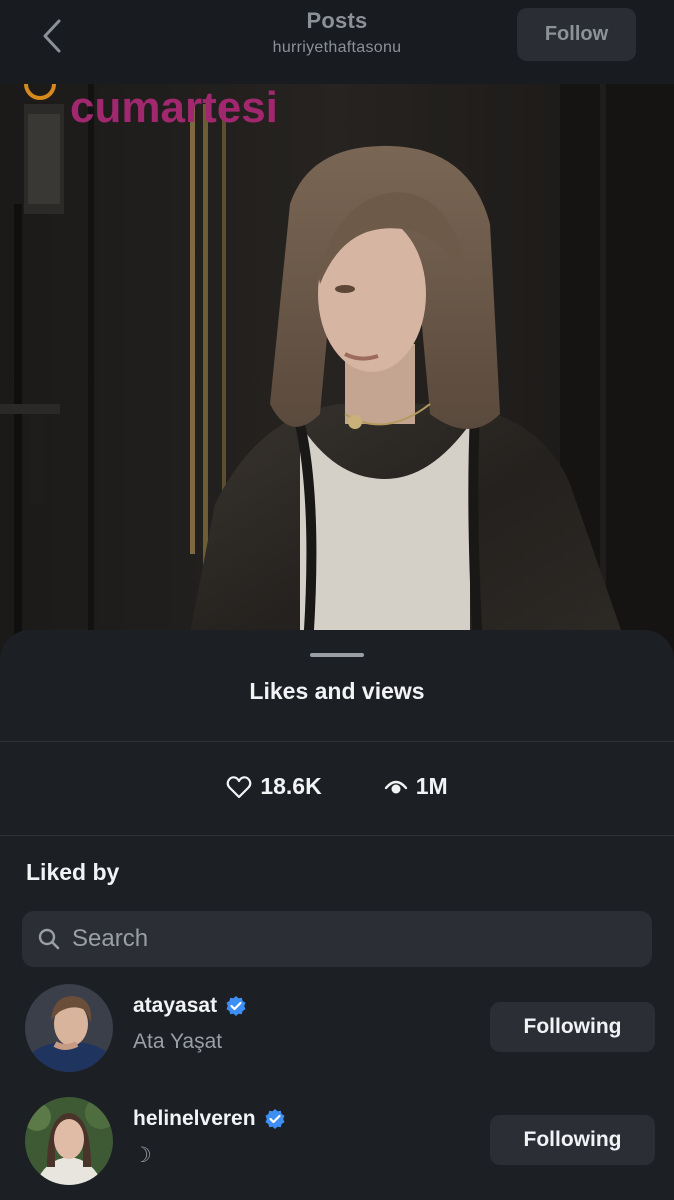 The height and width of the screenshot is (1200, 674). Describe the element at coordinates (178, 1041) in the screenshot. I see `full-name: Ata Yaşat` at that location.